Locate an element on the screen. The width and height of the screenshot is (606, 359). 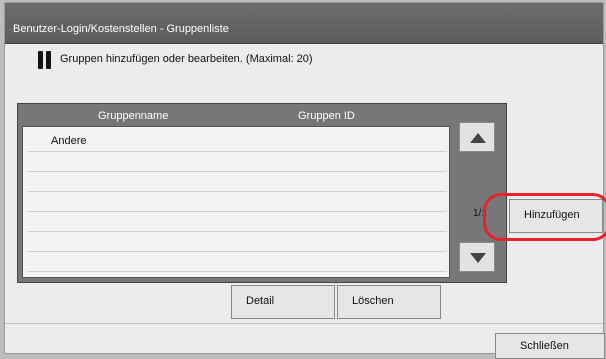
column-header-group-name: Gruppenname is located at coordinates (133, 116).